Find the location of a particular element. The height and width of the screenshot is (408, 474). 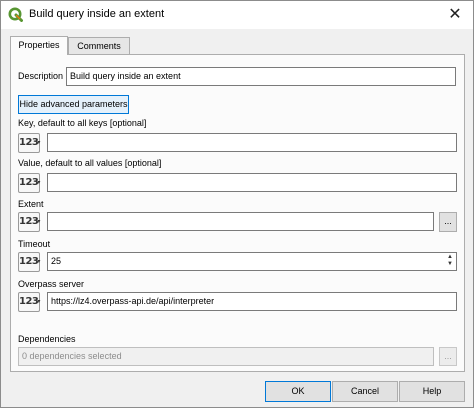

dependencies-field: 0 dependencies selected is located at coordinates (226, 356).